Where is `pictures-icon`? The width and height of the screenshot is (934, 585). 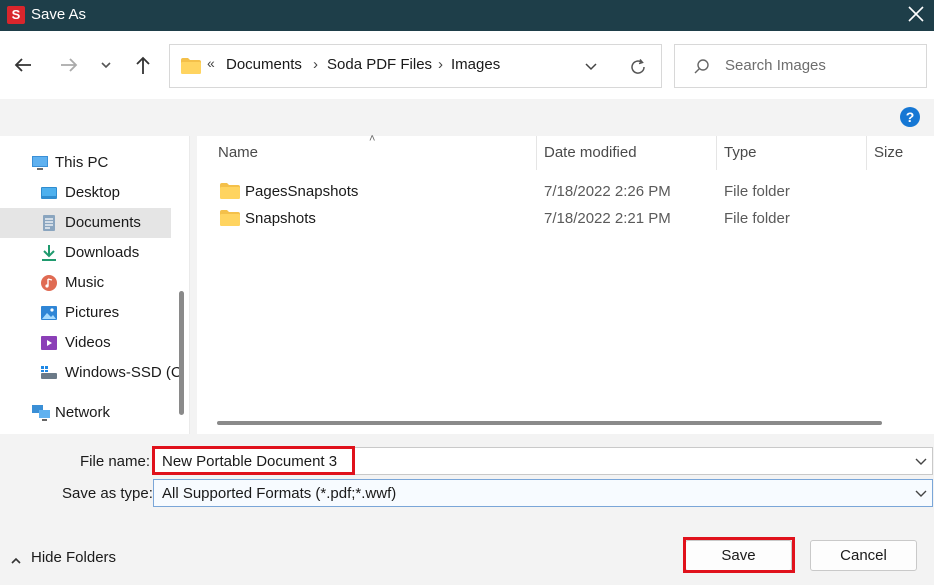 pictures-icon is located at coordinates (49, 313).